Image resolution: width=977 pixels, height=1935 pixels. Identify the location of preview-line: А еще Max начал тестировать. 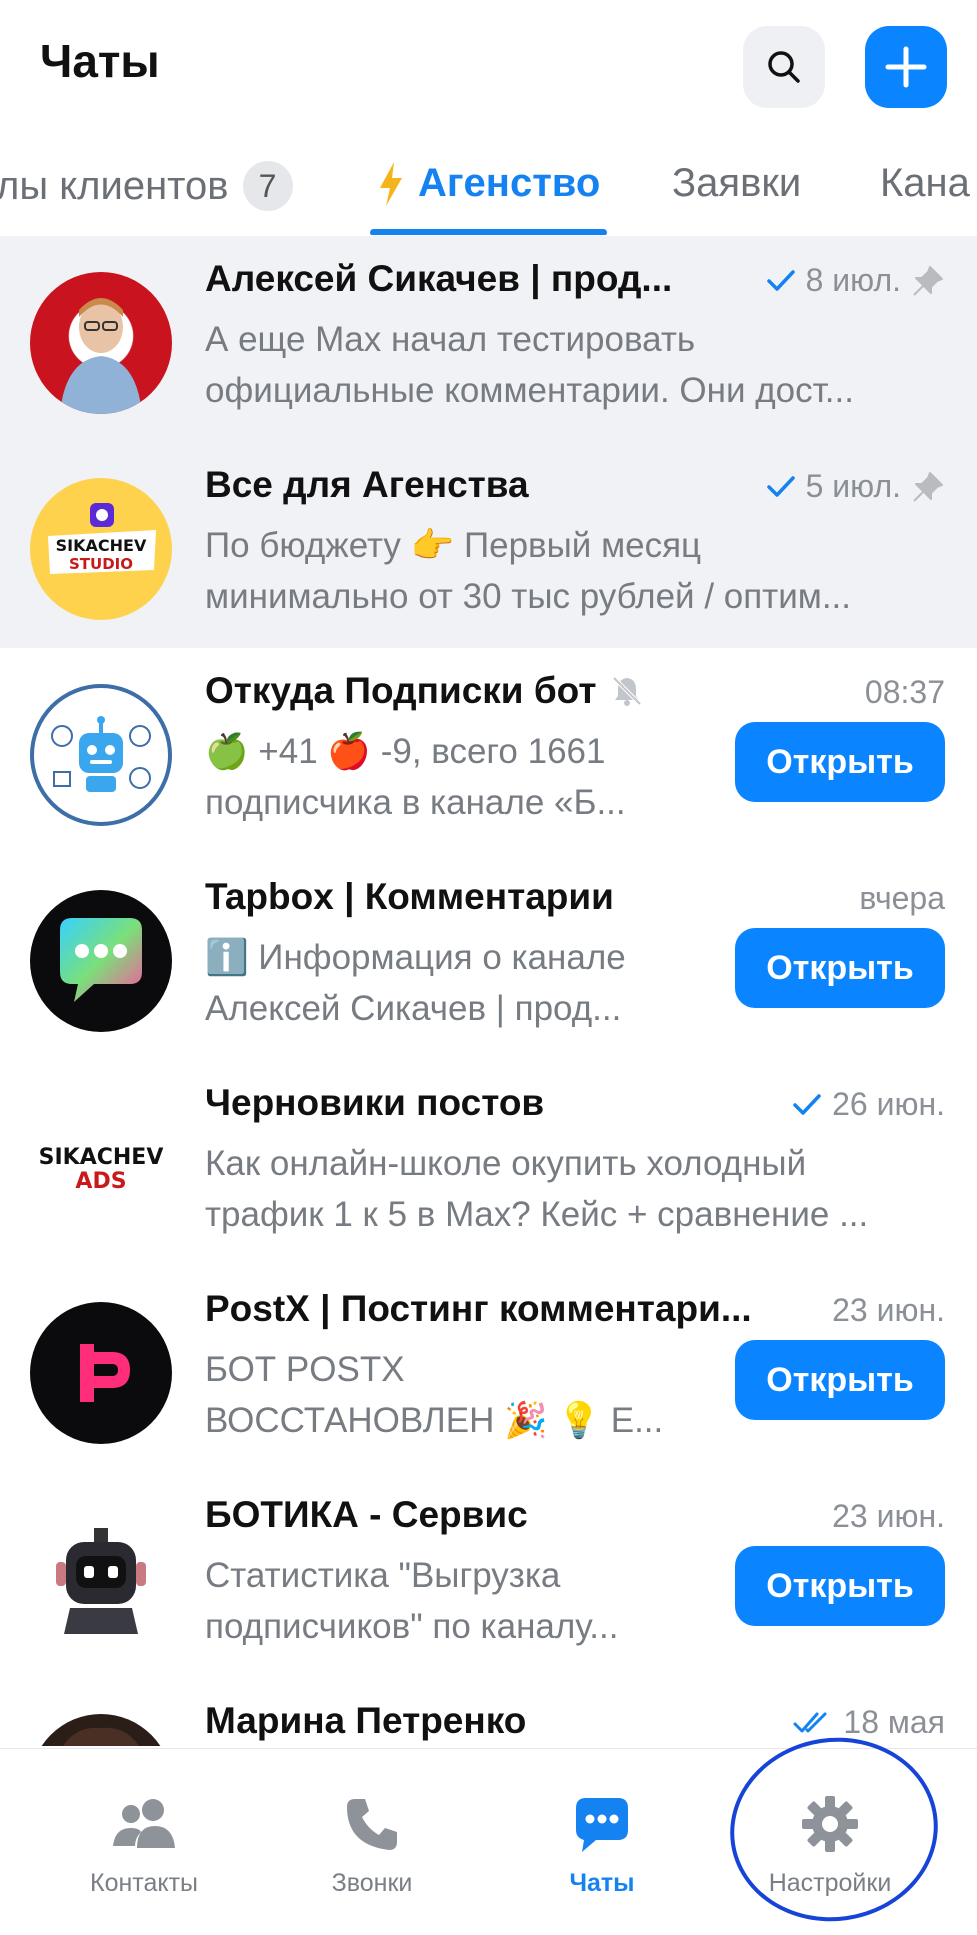
(450, 339).